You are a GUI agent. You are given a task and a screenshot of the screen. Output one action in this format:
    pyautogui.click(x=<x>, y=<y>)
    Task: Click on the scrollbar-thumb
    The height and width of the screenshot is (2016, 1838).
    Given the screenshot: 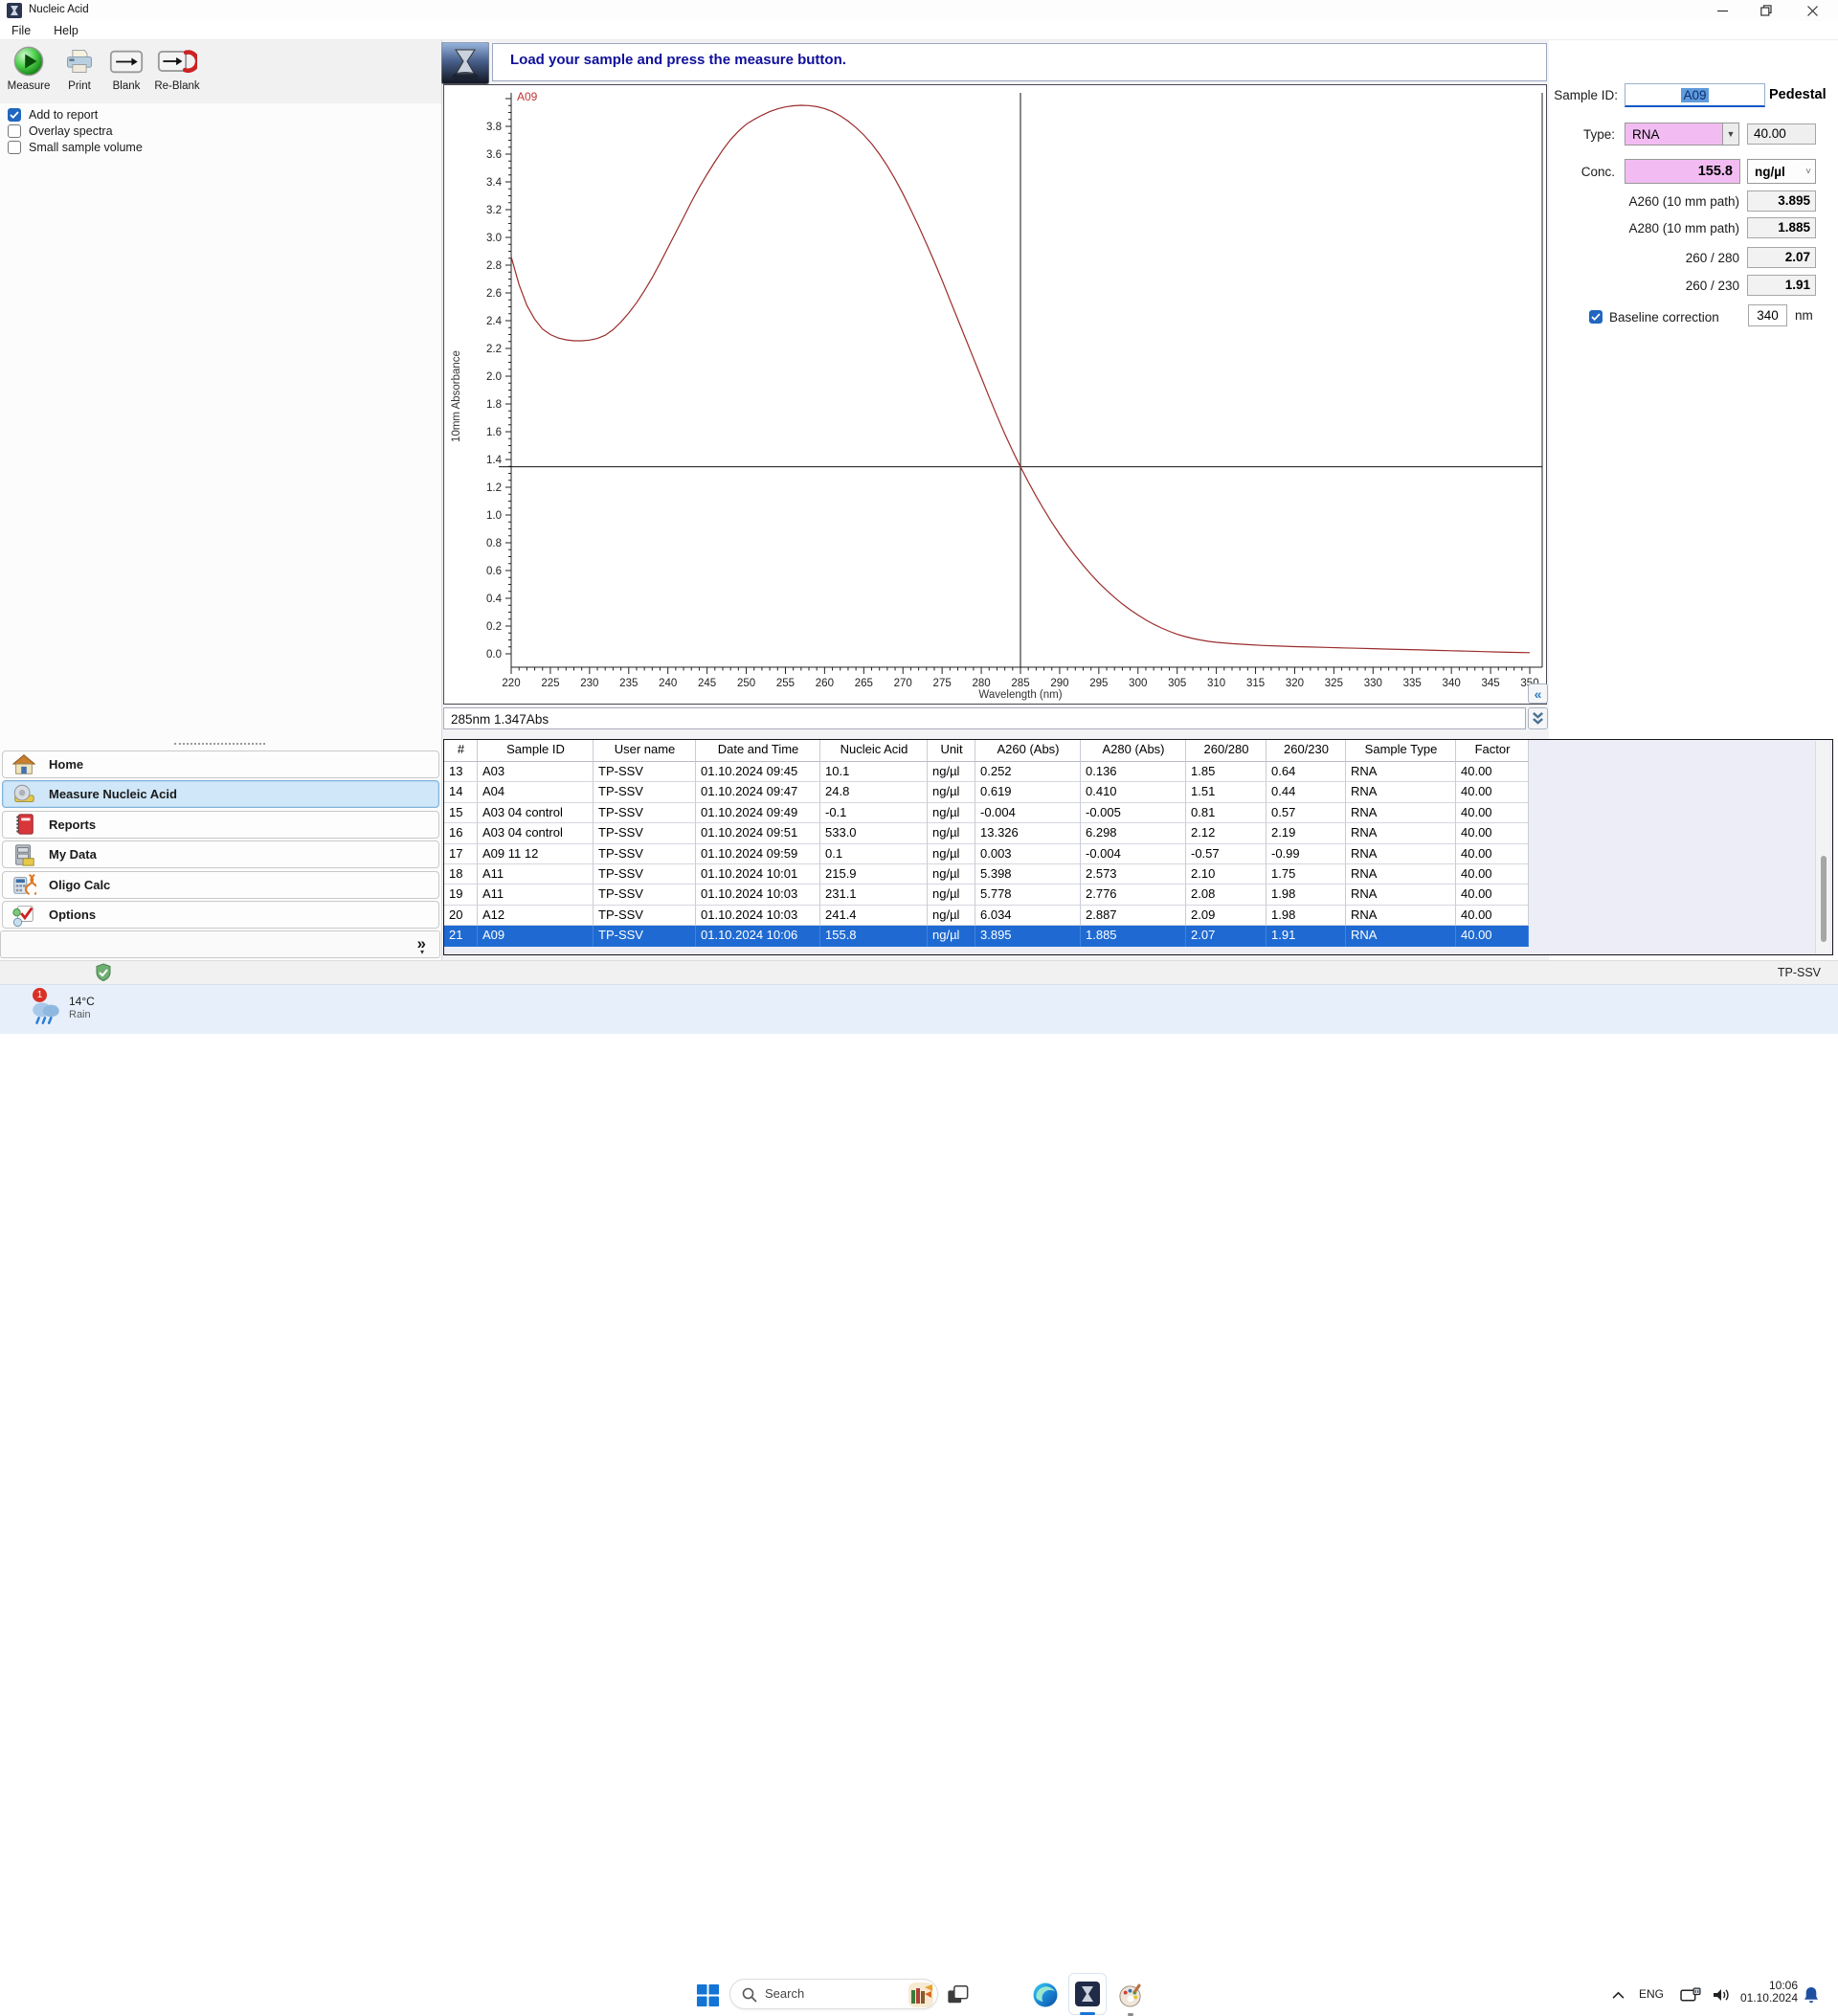 What is the action you would take?
    pyautogui.click(x=1824, y=899)
    